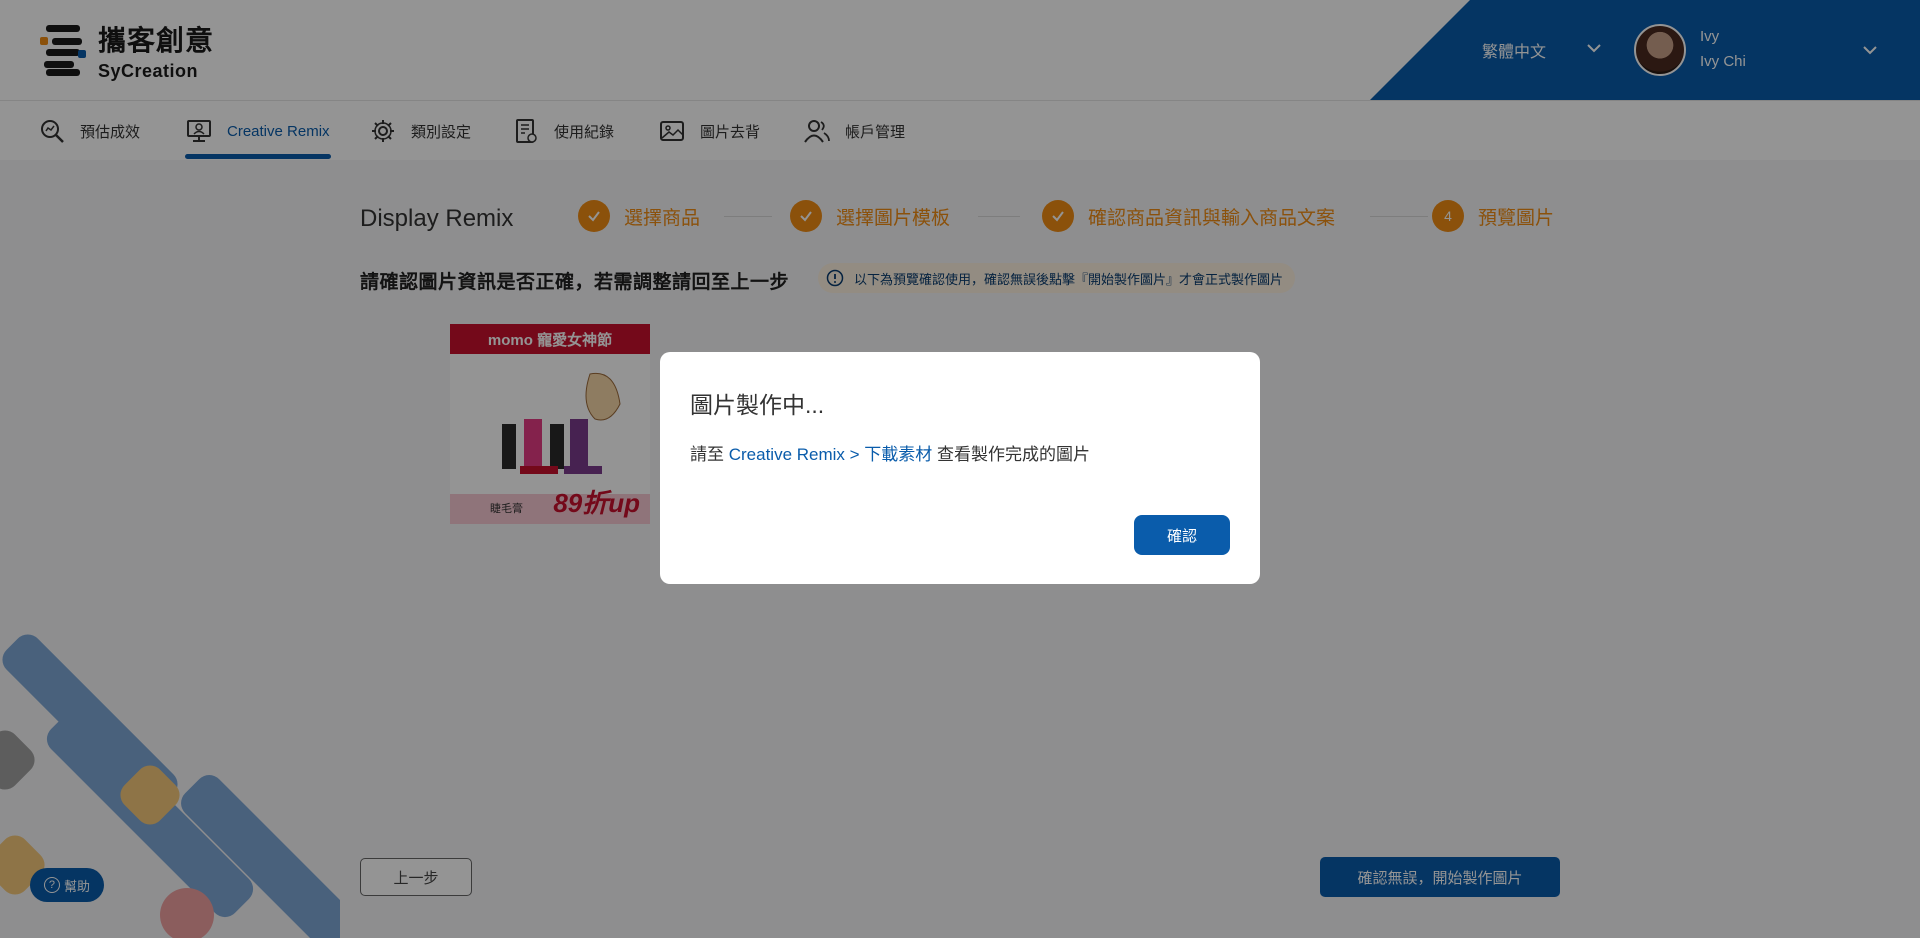 The image size is (1920, 938). I want to click on dialog-message: 請至 Creative Remix > 下載素材 查看製作完成的圖片, so click(890, 452).